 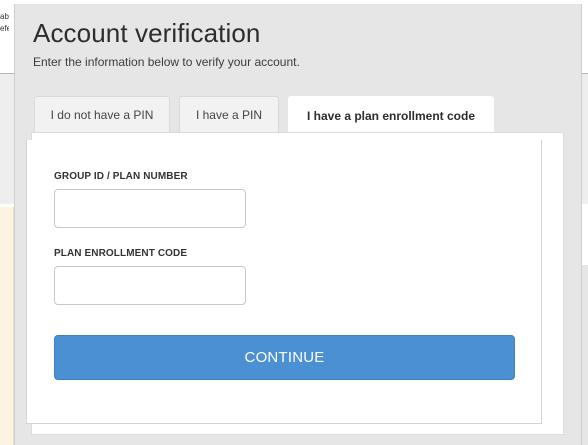 I want to click on background-notice-strip, so click(x=7, y=326).